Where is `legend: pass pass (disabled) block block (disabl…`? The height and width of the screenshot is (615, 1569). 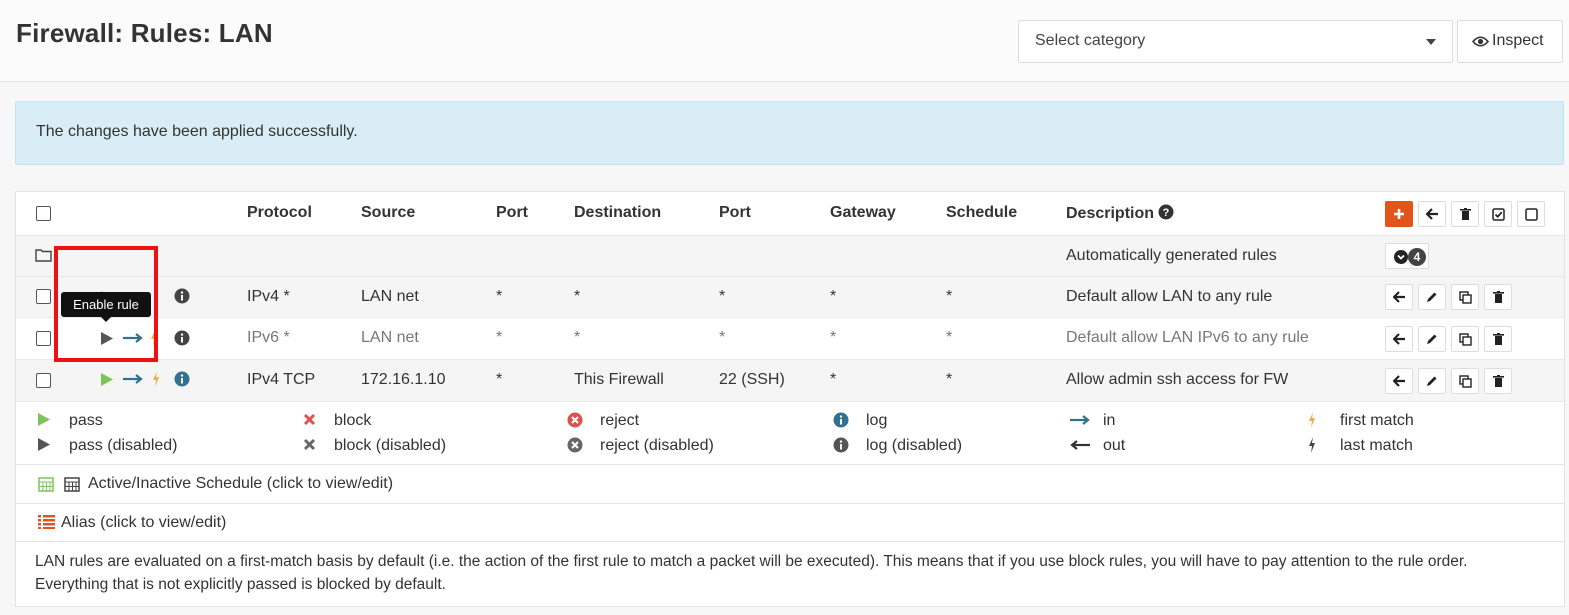 legend: pass pass (disabled) block block (disabl… is located at coordinates (790, 433).